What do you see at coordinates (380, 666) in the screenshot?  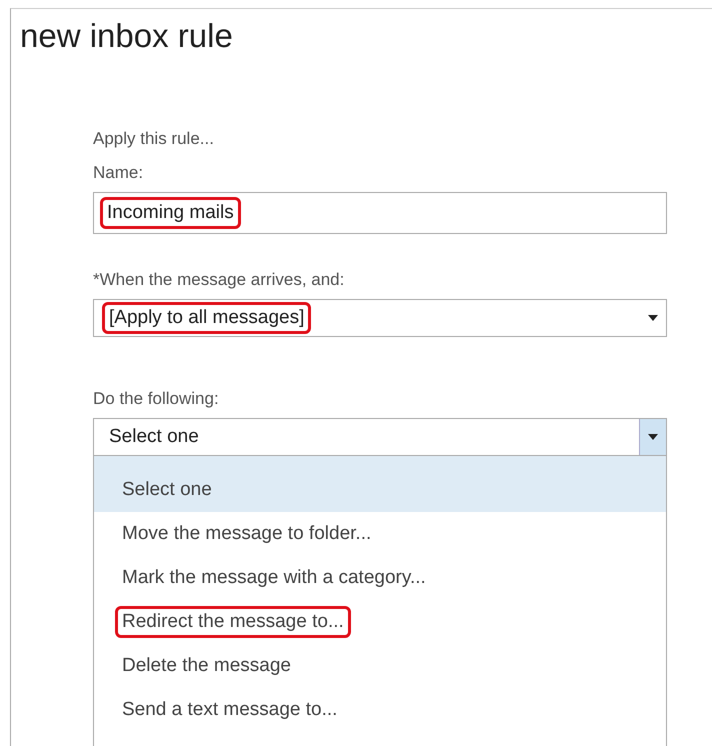 I see `dropdown-option: Delete the message` at bounding box center [380, 666].